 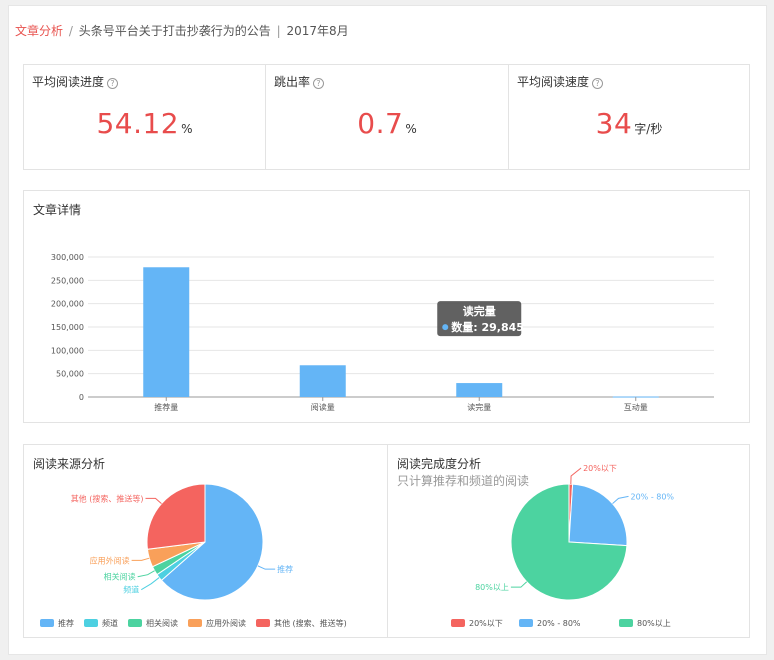 What do you see at coordinates (479, 311) in the screenshot?
I see `tooltip-title: 读完量` at bounding box center [479, 311].